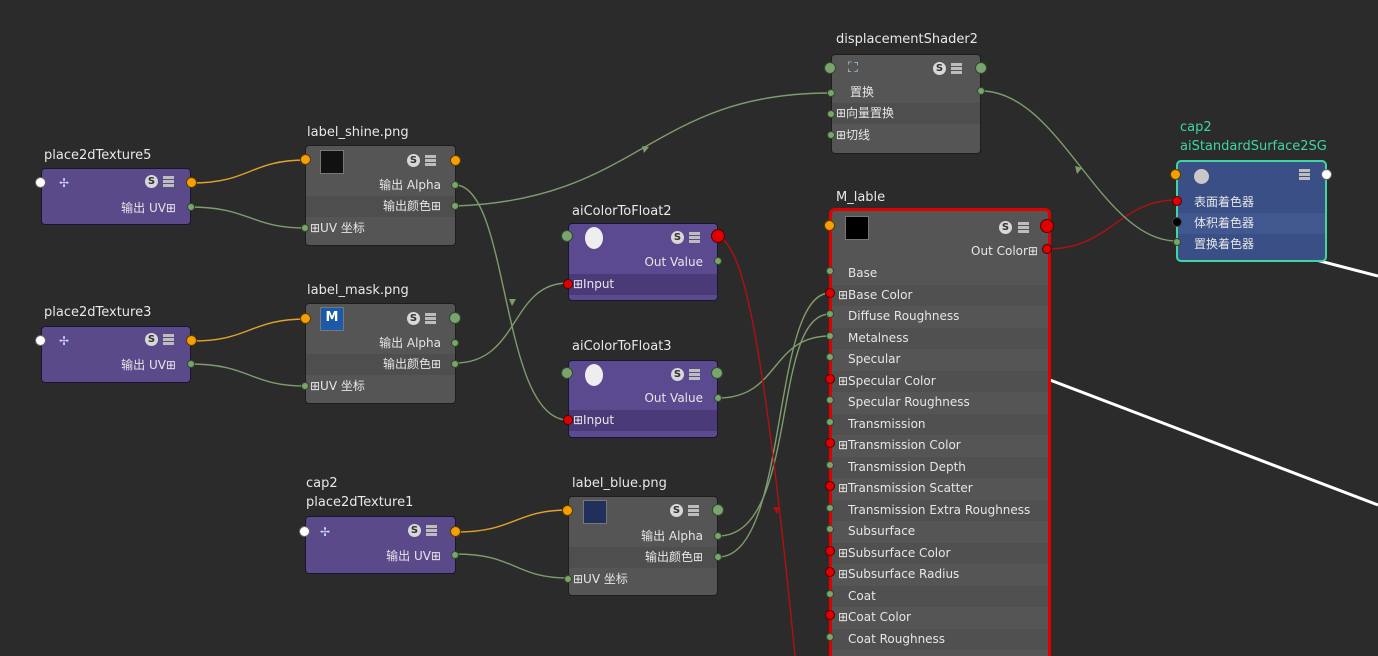  Describe the element at coordinates (568, 420) in the screenshot. I see `port-in-input-ctf3` at that location.